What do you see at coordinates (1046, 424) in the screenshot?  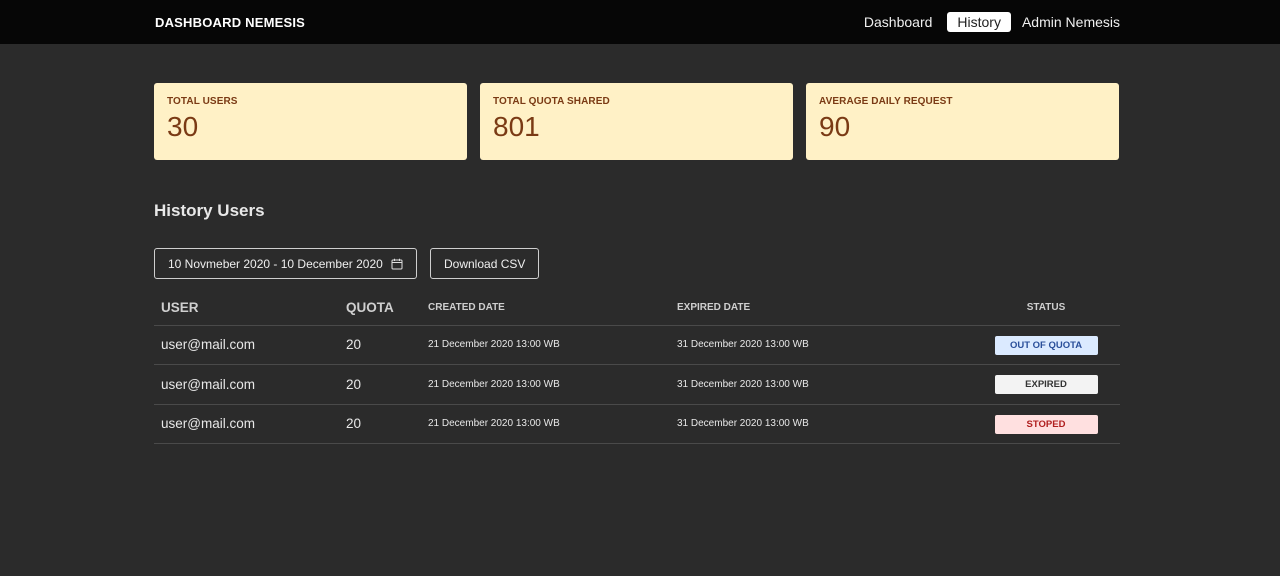 I see `status-badge: STOPED` at bounding box center [1046, 424].